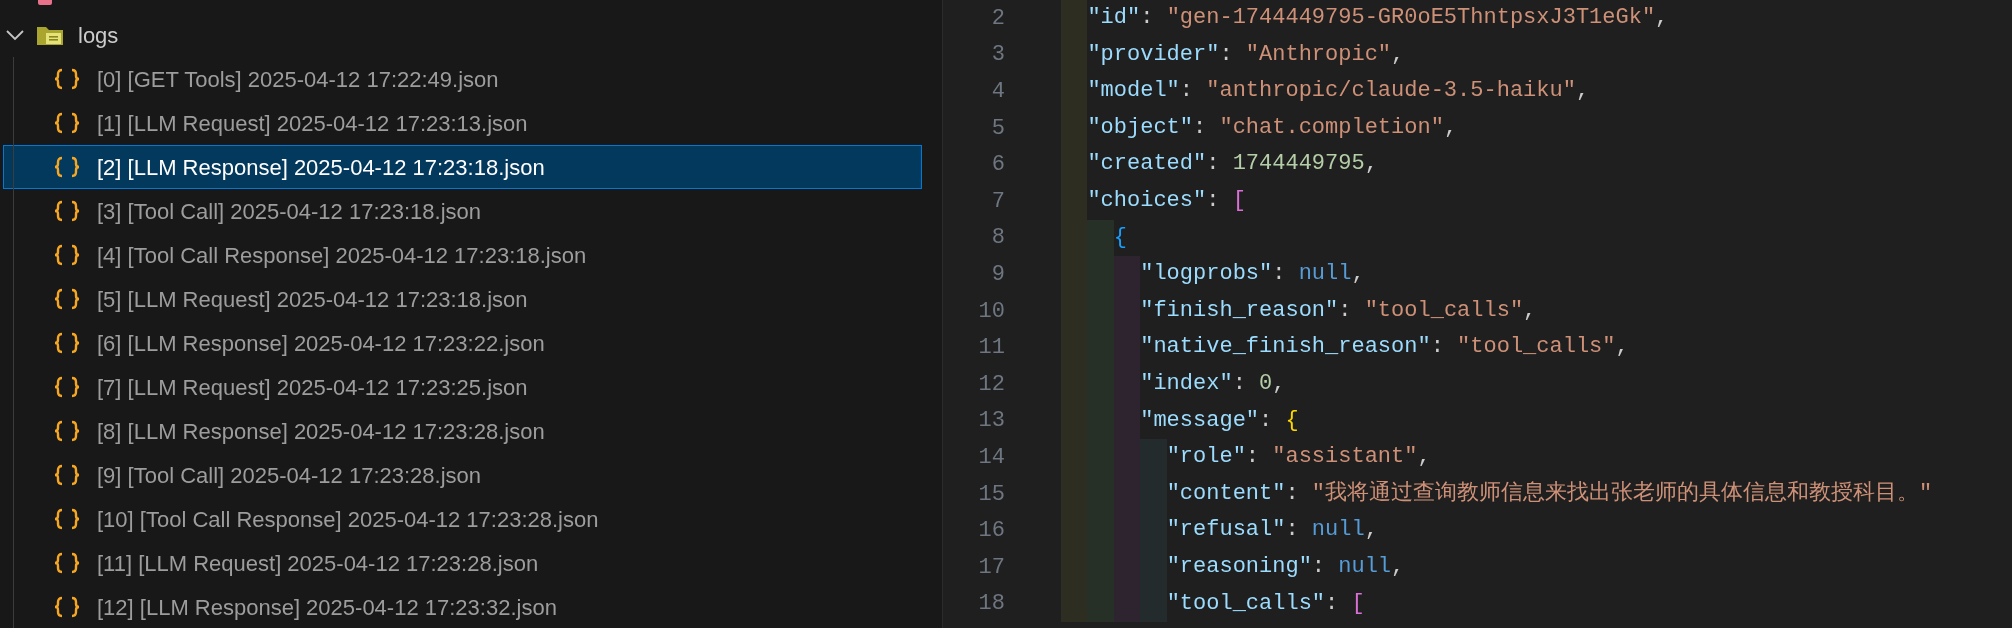  What do you see at coordinates (1233, 567) in the screenshot?
I see `code-line: "reasoning": null,` at bounding box center [1233, 567].